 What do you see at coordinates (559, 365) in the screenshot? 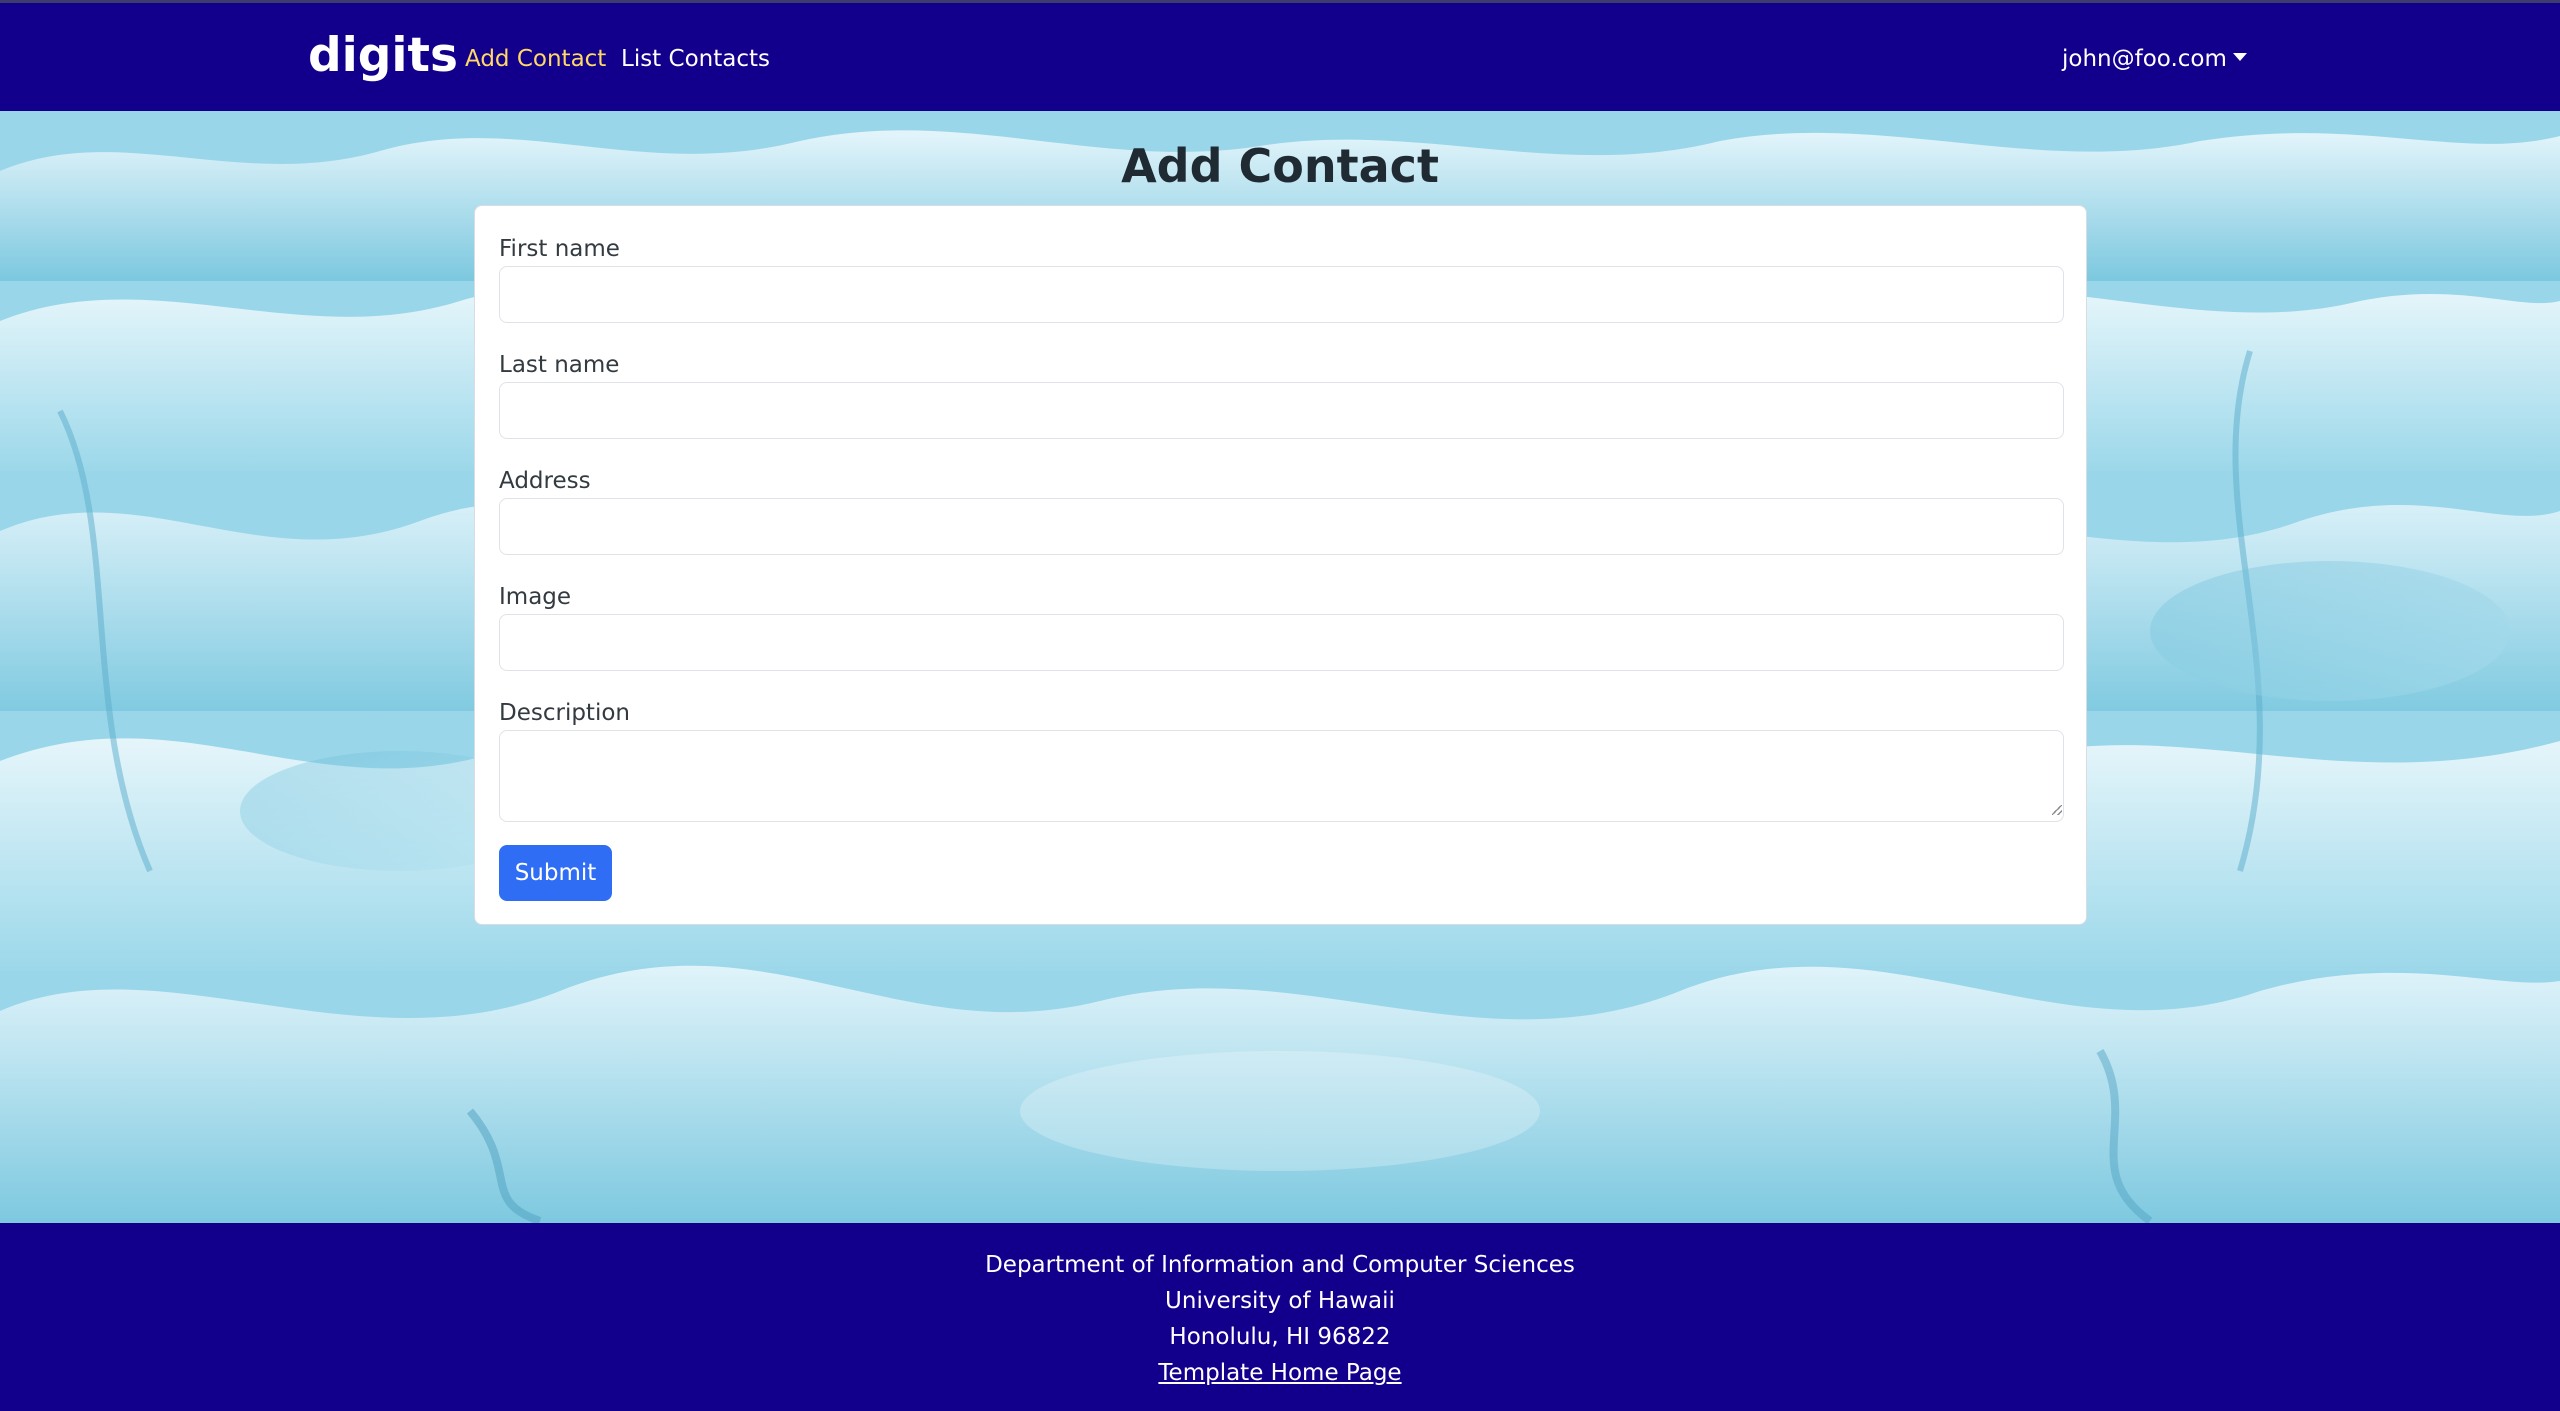
I see `last-name-label: Last name` at bounding box center [559, 365].